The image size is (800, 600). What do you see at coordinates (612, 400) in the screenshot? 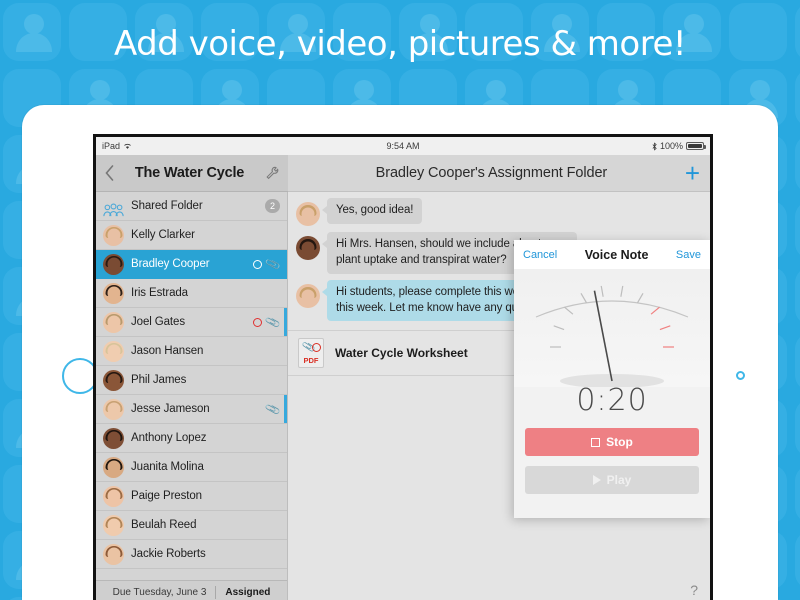
I see `recording-timer: 0:20` at bounding box center [612, 400].